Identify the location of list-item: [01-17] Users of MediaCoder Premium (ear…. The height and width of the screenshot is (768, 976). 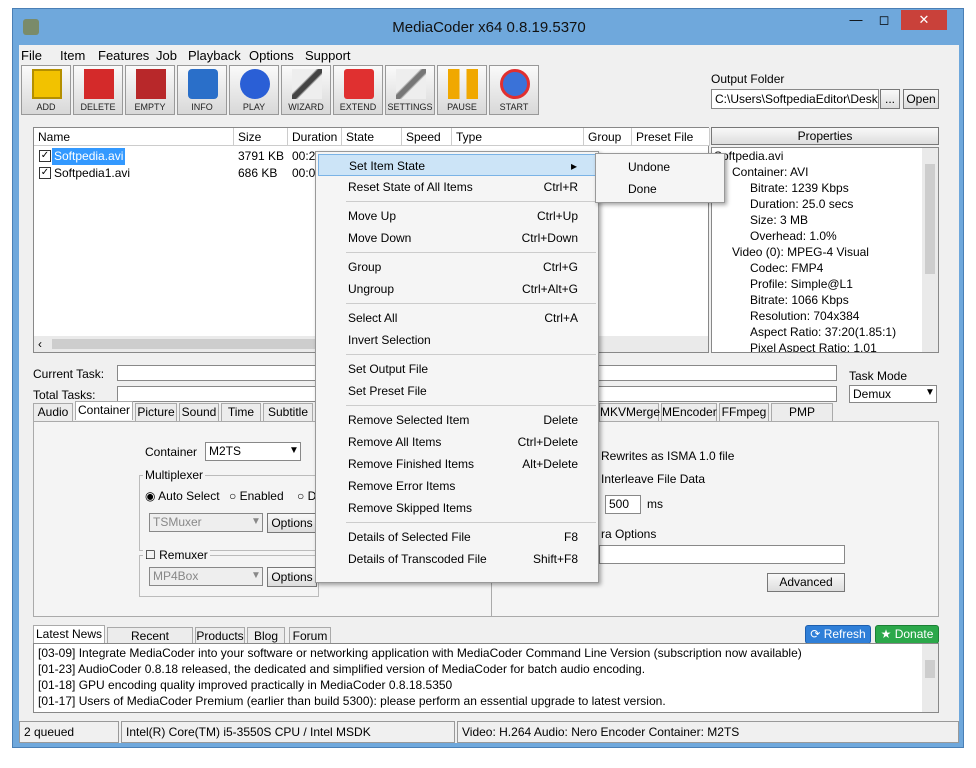
(352, 701).